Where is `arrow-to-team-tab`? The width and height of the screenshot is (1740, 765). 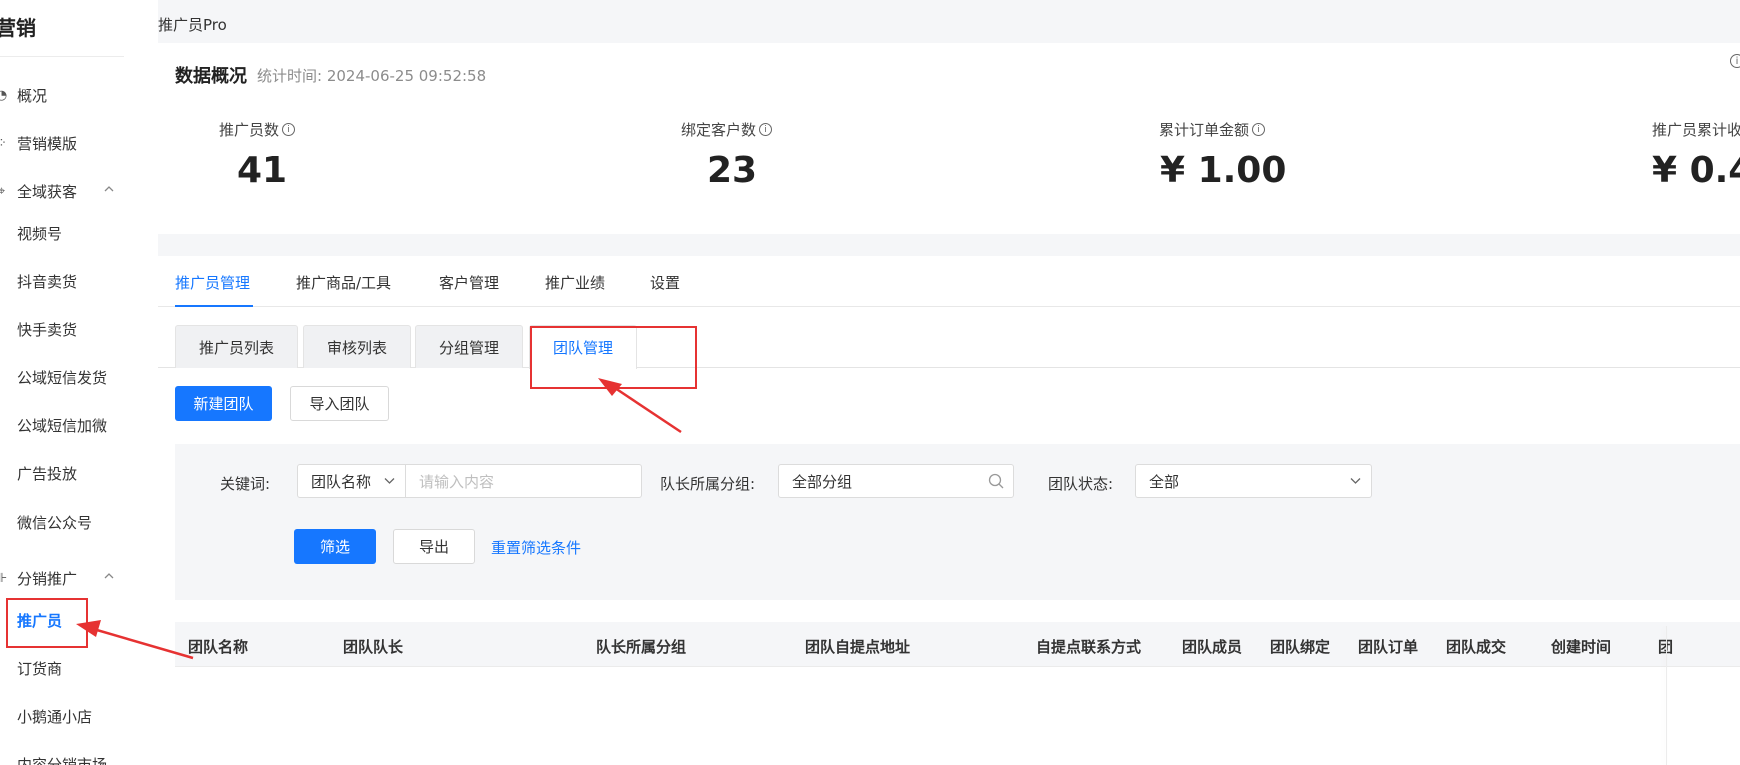
arrow-to-team-tab is located at coordinates (640, 406).